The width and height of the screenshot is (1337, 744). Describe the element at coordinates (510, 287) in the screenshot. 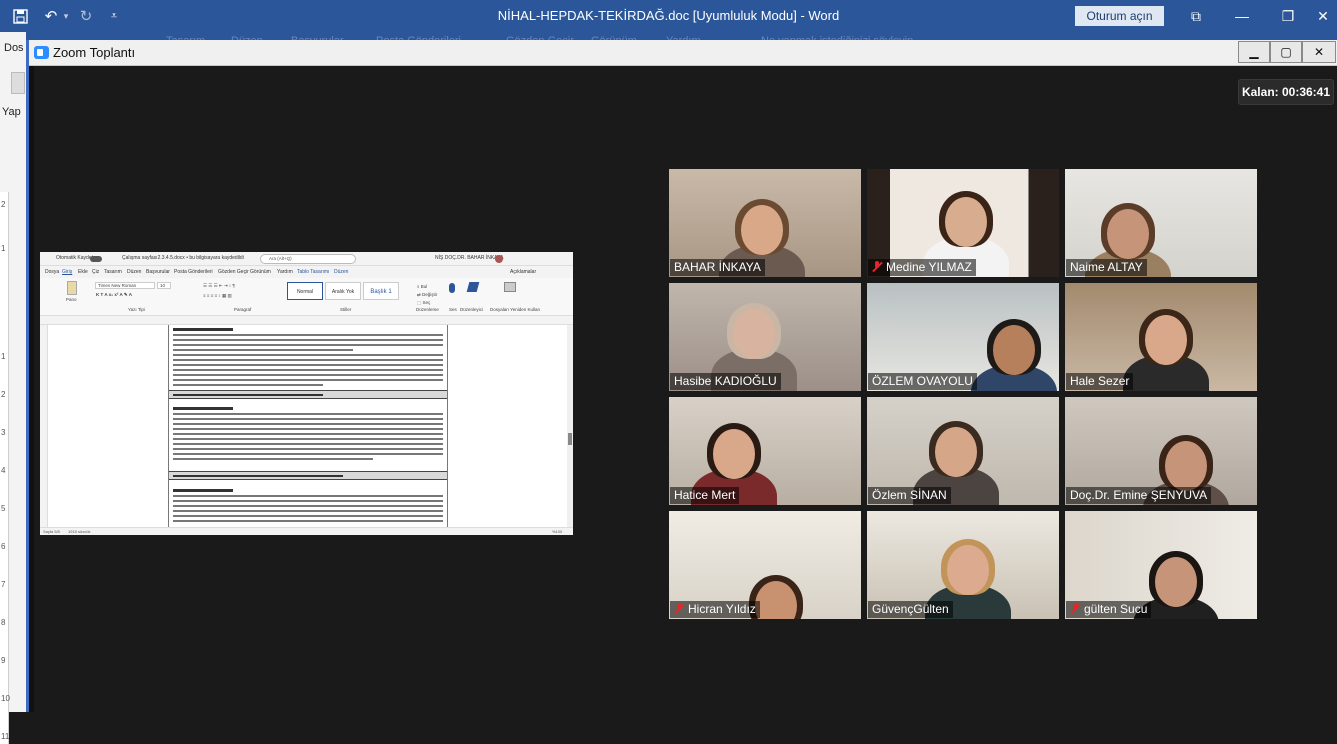

I see `reuse-files-icon` at that location.